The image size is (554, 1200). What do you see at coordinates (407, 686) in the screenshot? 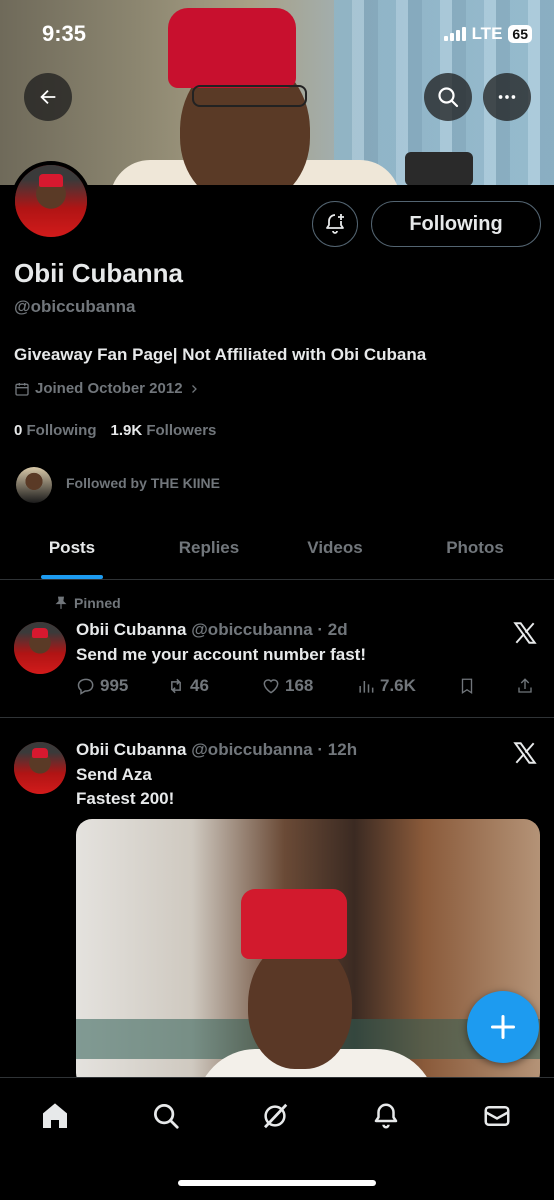
I see `views-button: 7.6K` at bounding box center [407, 686].